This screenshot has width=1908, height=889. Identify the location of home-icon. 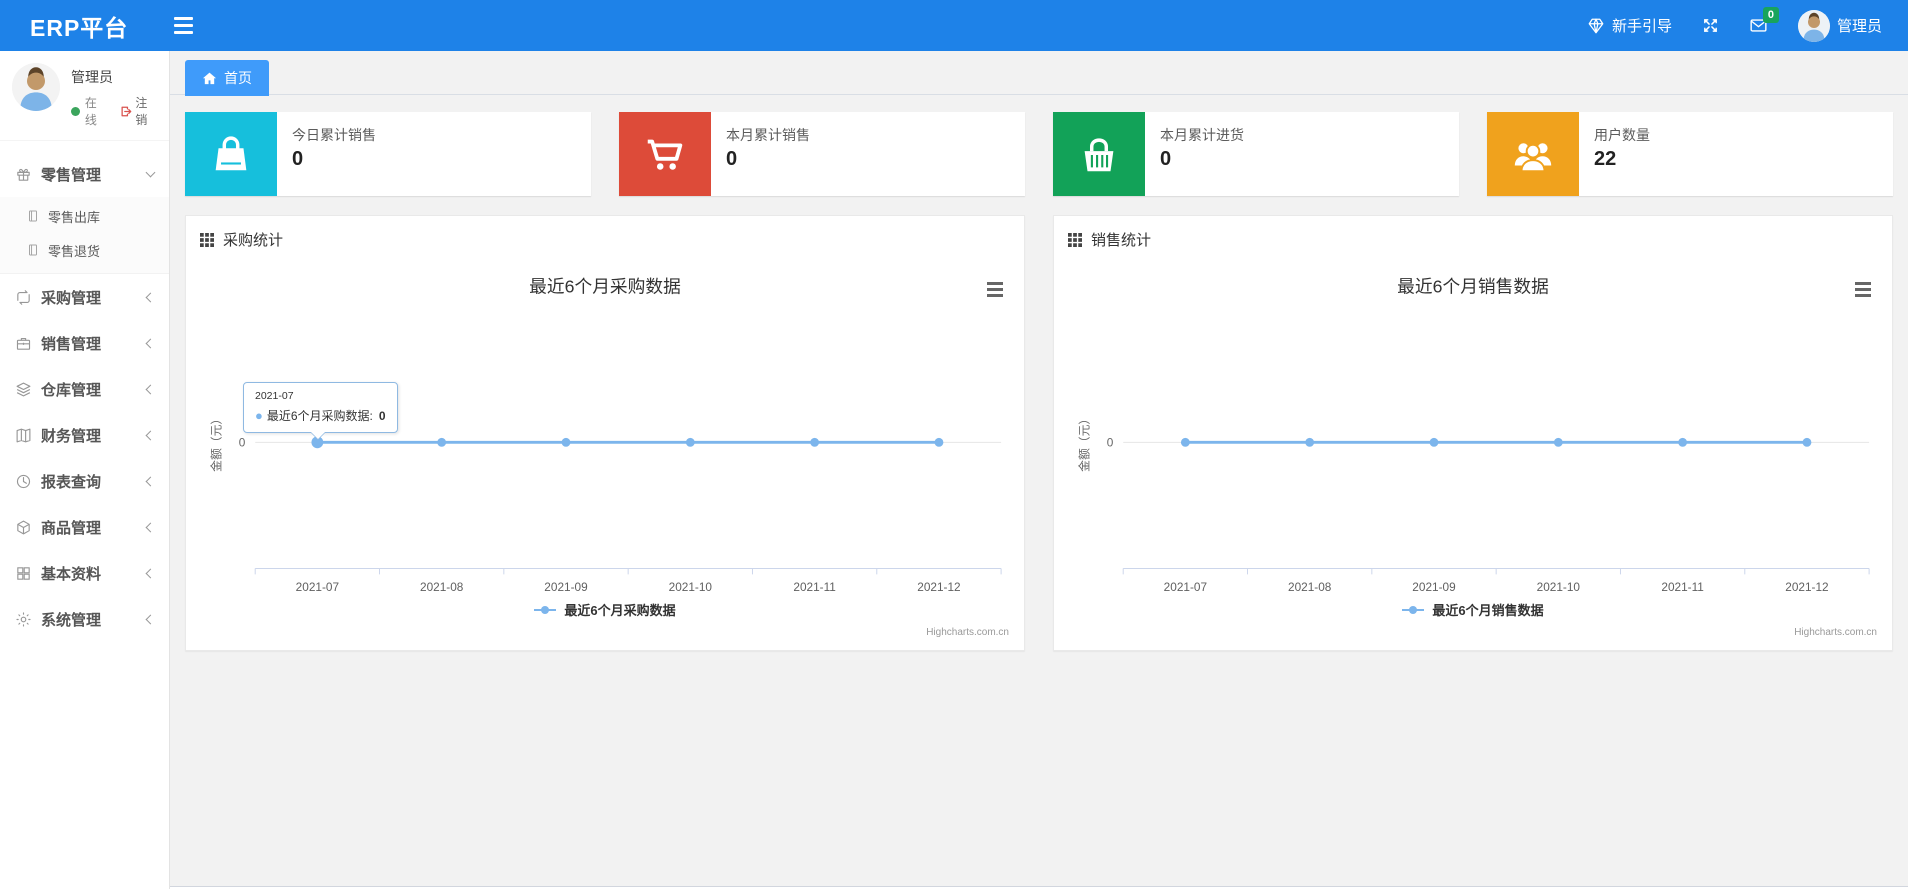
(209, 78).